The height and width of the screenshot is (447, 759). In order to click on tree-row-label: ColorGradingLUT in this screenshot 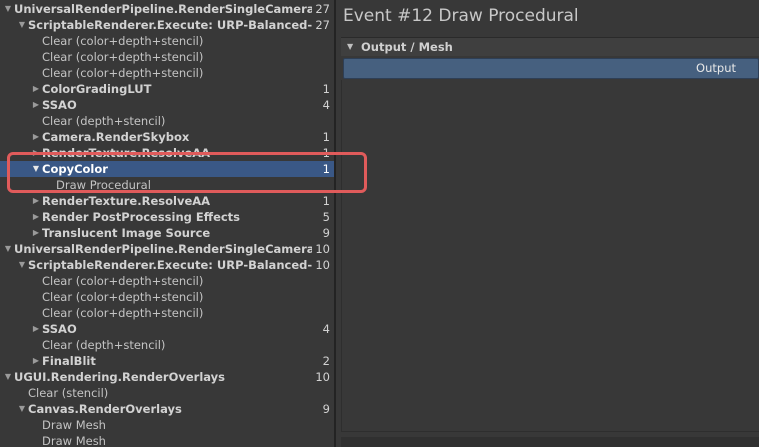, I will do `click(97, 89)`.